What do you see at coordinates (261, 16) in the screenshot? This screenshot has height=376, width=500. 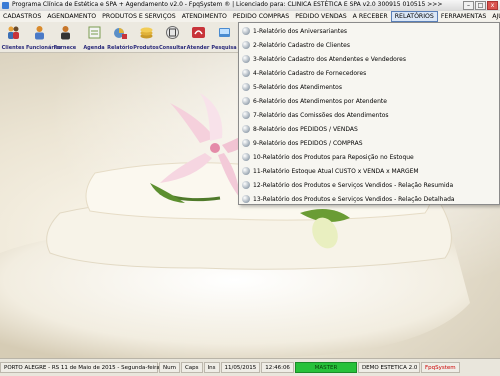 I see `menu-pedido-compras: PEDIDO COMPRAS` at bounding box center [261, 16].